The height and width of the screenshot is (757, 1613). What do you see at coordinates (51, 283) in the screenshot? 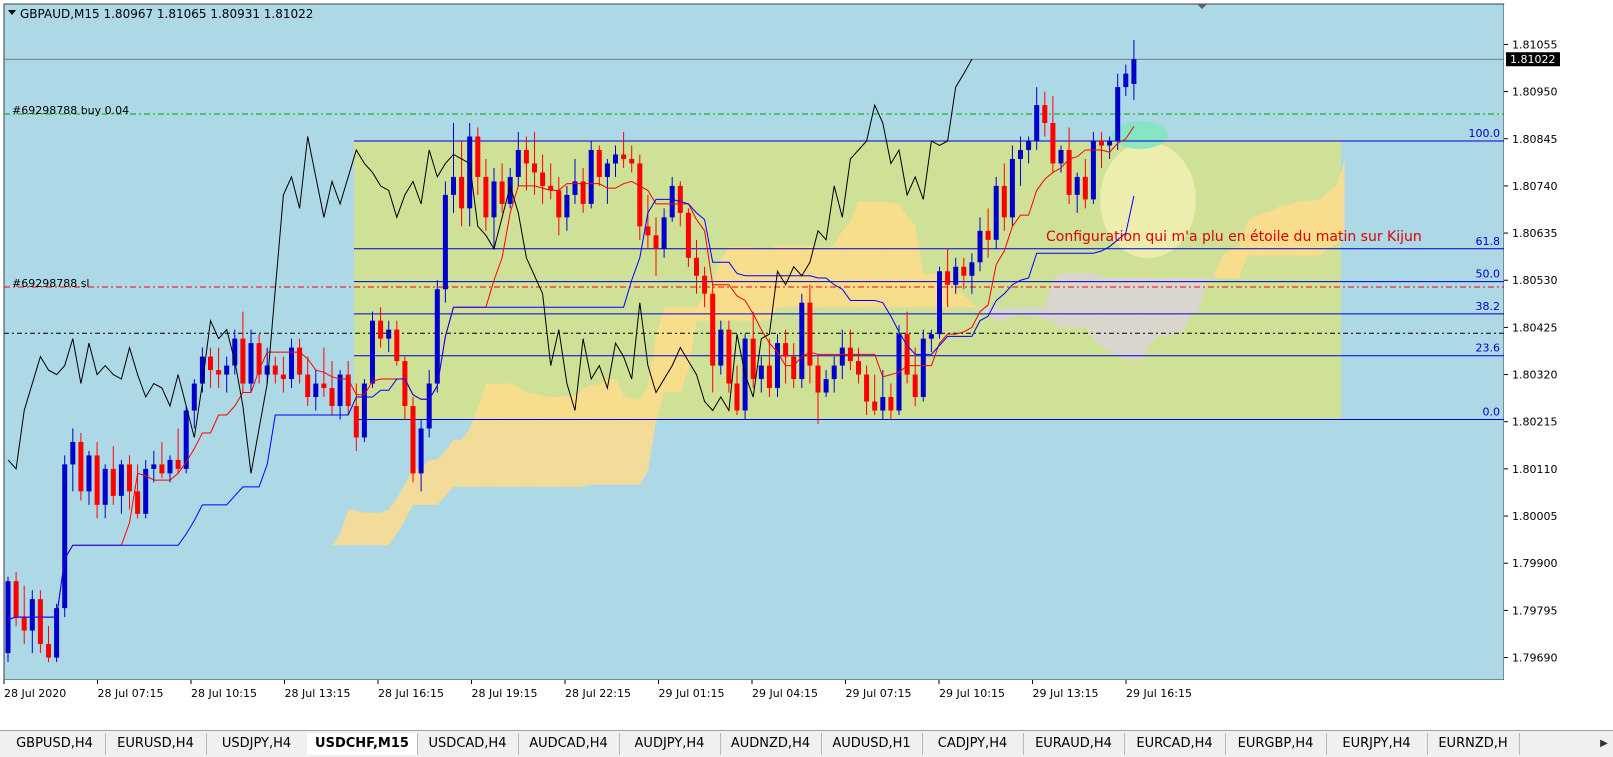
I see `order-sl-label: #69298788 sl` at bounding box center [51, 283].